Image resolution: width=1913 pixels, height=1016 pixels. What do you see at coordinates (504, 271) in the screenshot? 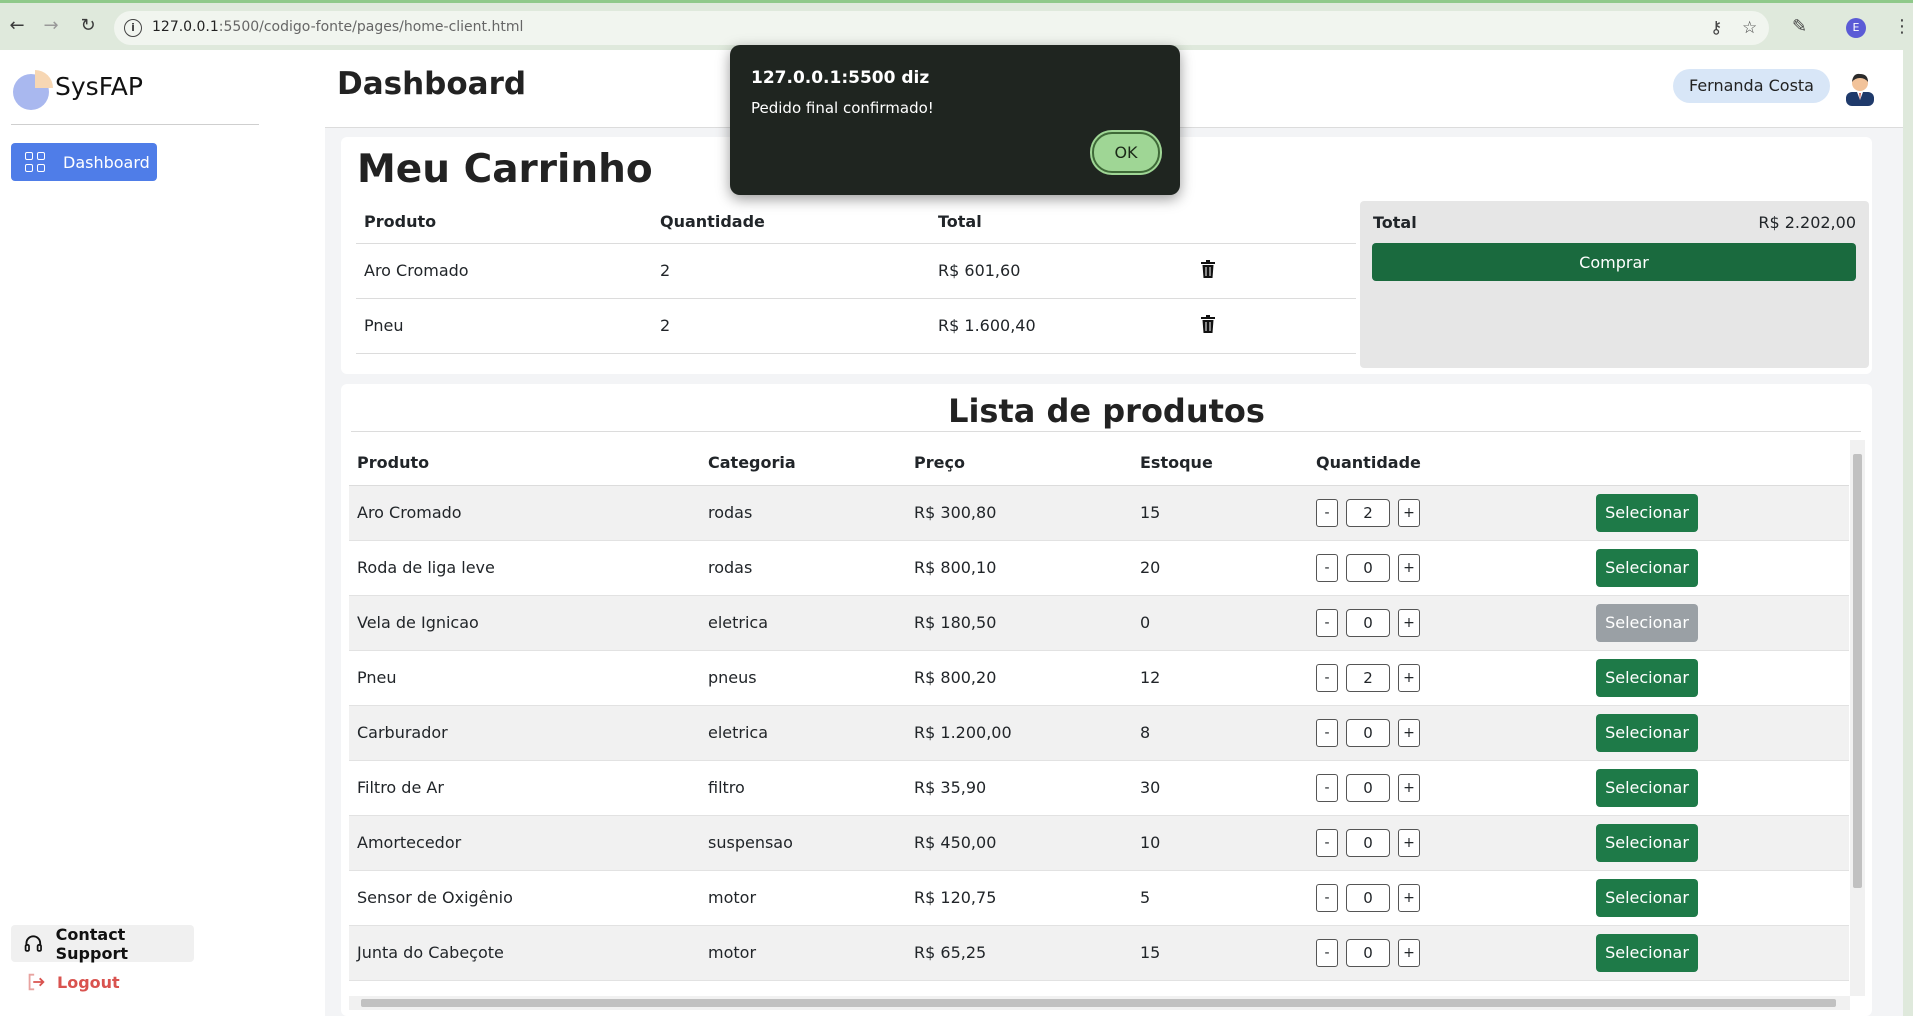
I see `cart-product: Aro Cromado` at bounding box center [504, 271].